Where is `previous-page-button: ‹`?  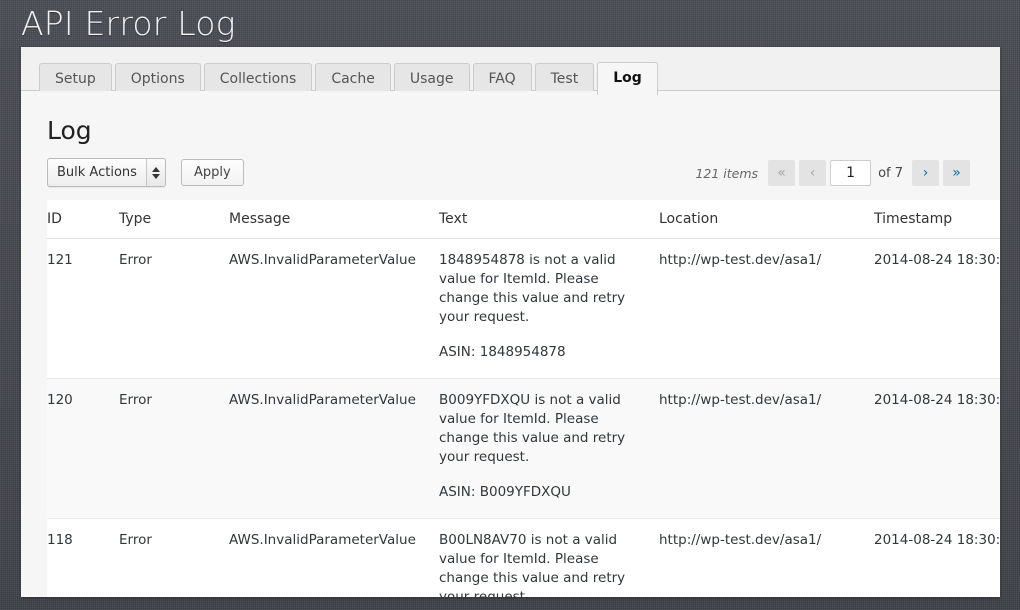 previous-page-button: ‹ is located at coordinates (813, 173).